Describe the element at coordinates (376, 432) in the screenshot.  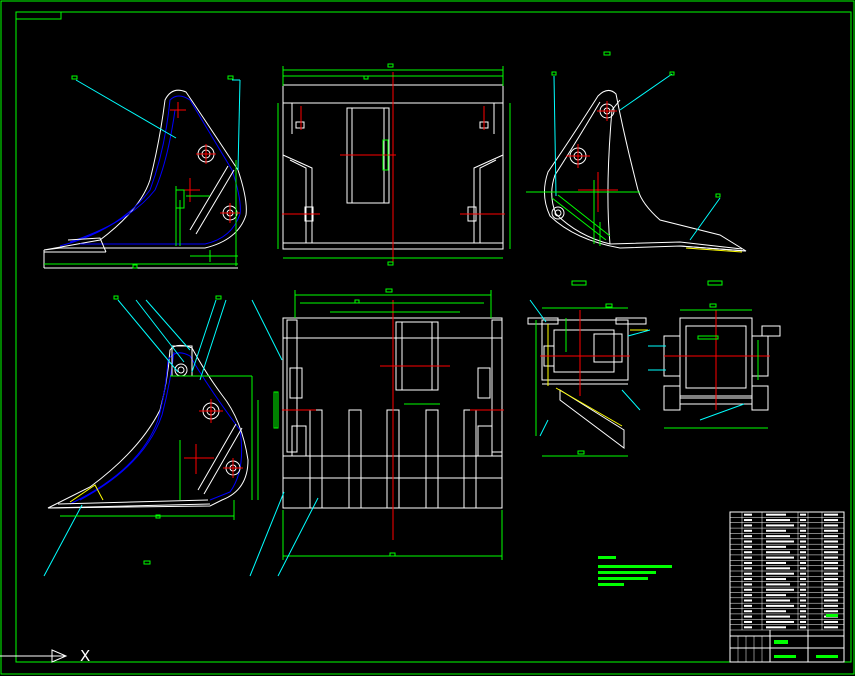
I see `bucket-front-view-lower` at that location.